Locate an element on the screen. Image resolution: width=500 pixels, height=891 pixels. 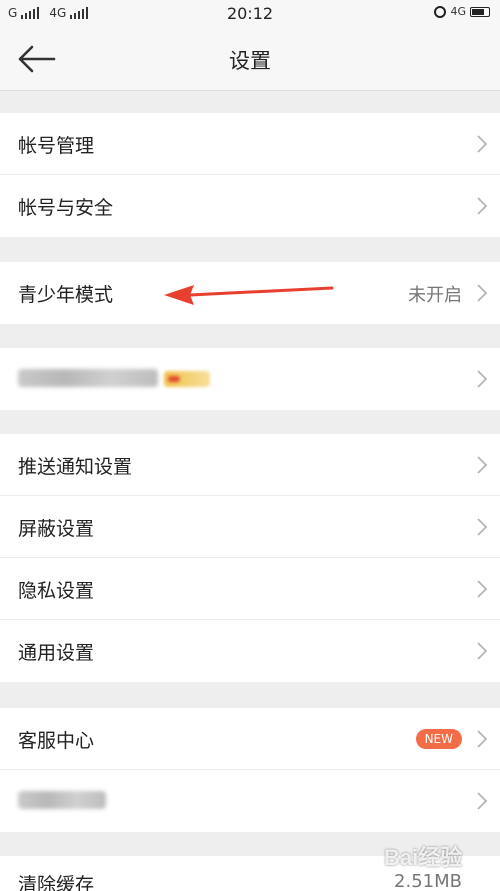
baidu-watermark: Bai经验 is located at coordinates (437, 857).